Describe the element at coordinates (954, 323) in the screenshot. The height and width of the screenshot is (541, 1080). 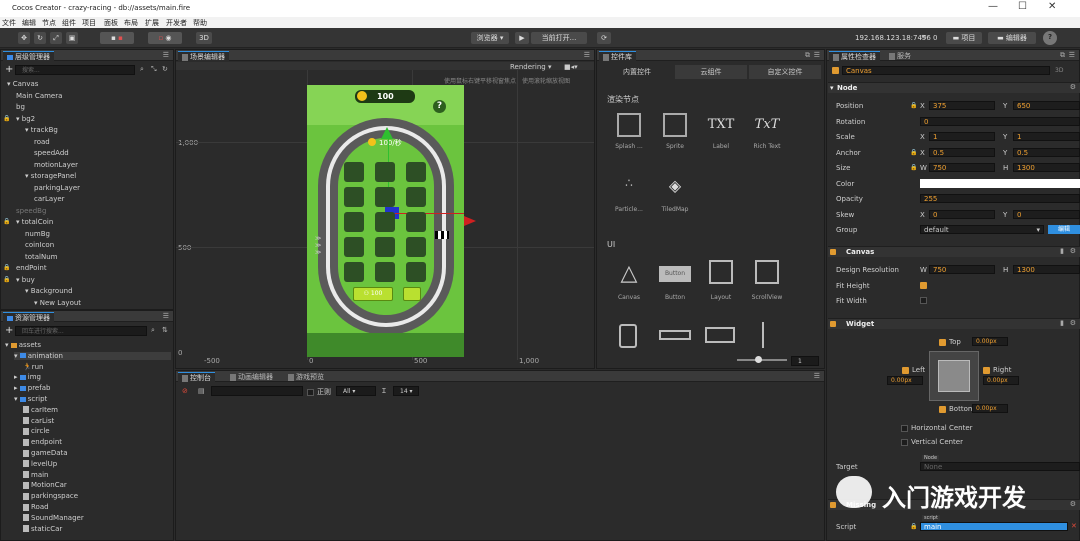
I see `widget-section-header: Widget ▮ ⚙` at that location.